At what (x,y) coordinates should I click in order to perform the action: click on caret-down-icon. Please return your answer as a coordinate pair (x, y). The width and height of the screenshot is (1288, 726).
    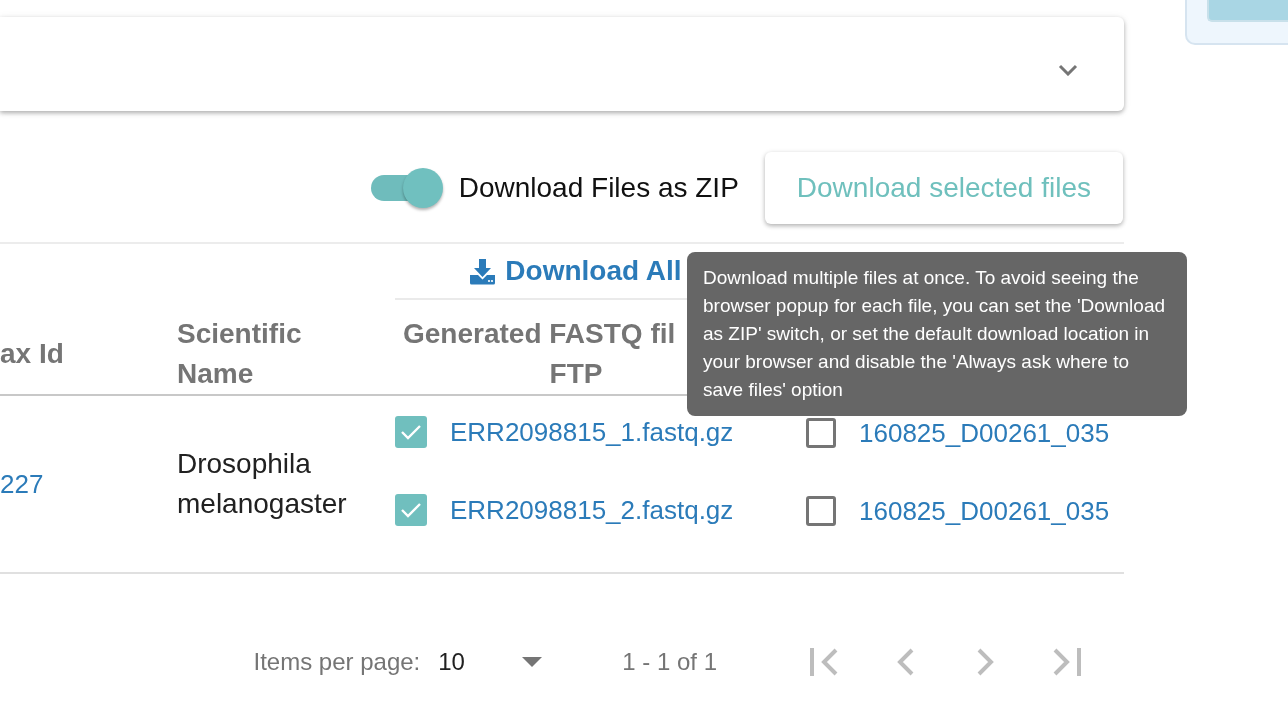
    Looking at the image, I should click on (532, 662).